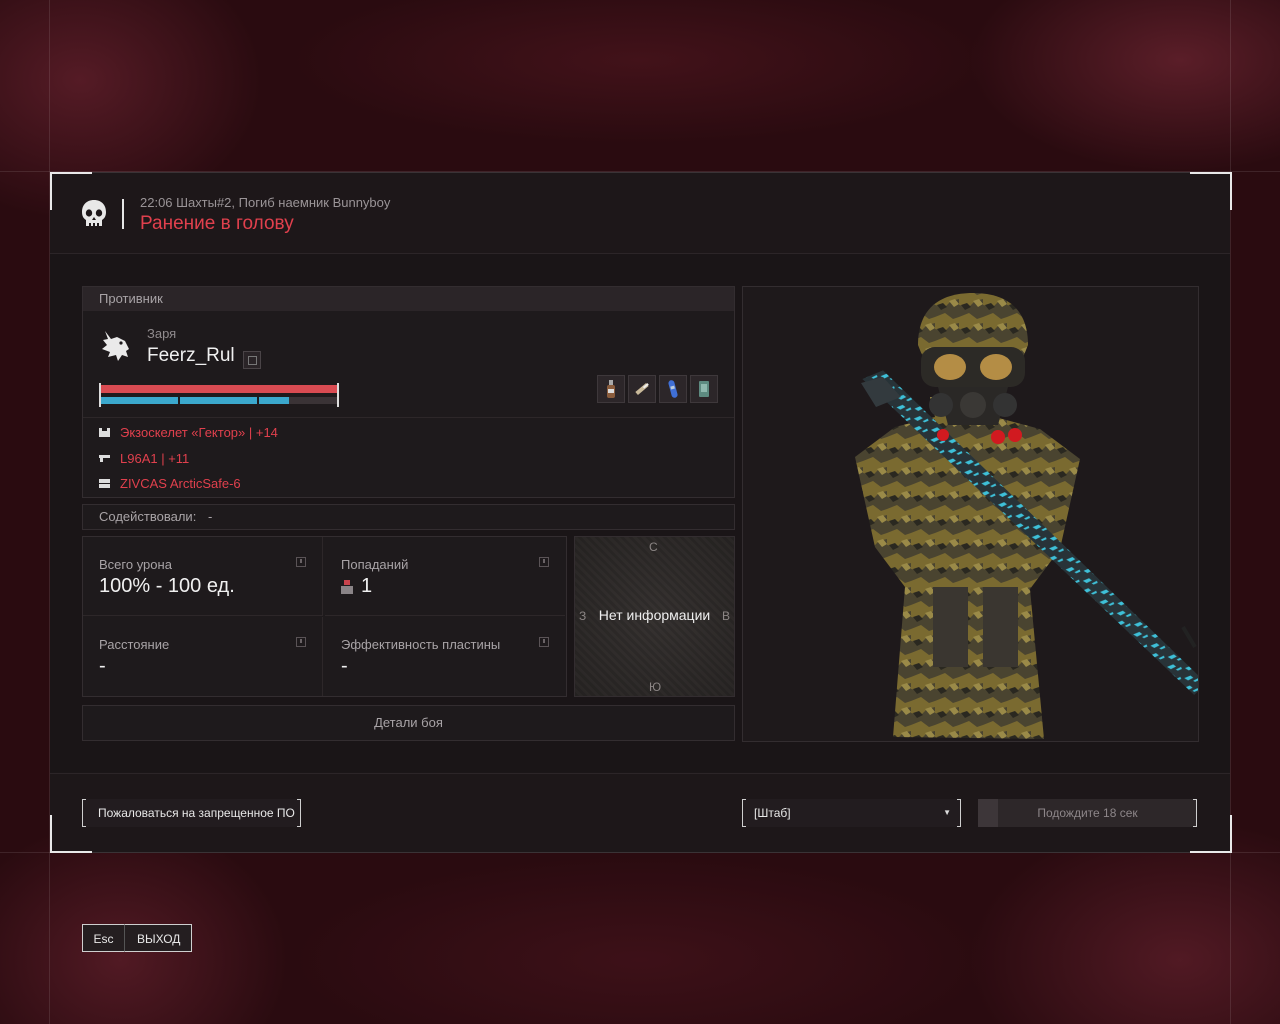 The height and width of the screenshot is (1024, 1280). What do you see at coordinates (356, 586) in the screenshot?
I see `stat-hits-value-row: 1` at bounding box center [356, 586].